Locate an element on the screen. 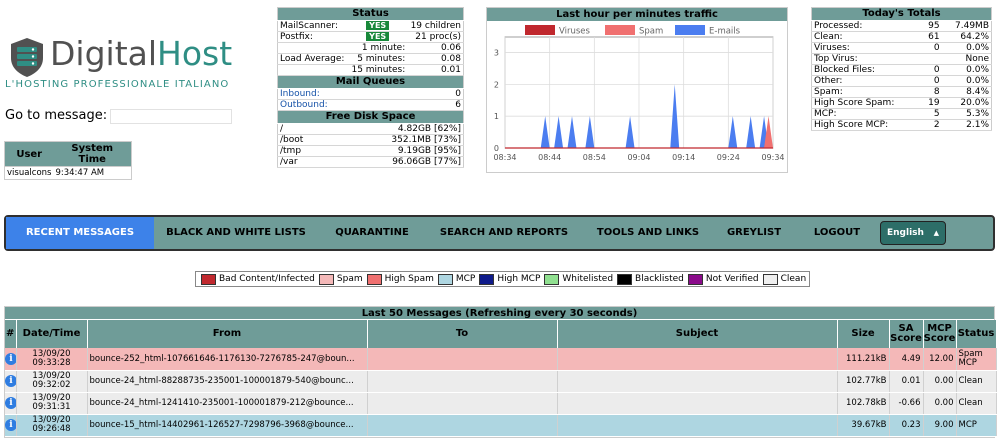 Image resolution: width=1000 pixels, height=448 pixels. message-sa-score: 4.49 is located at coordinates (906, 359).